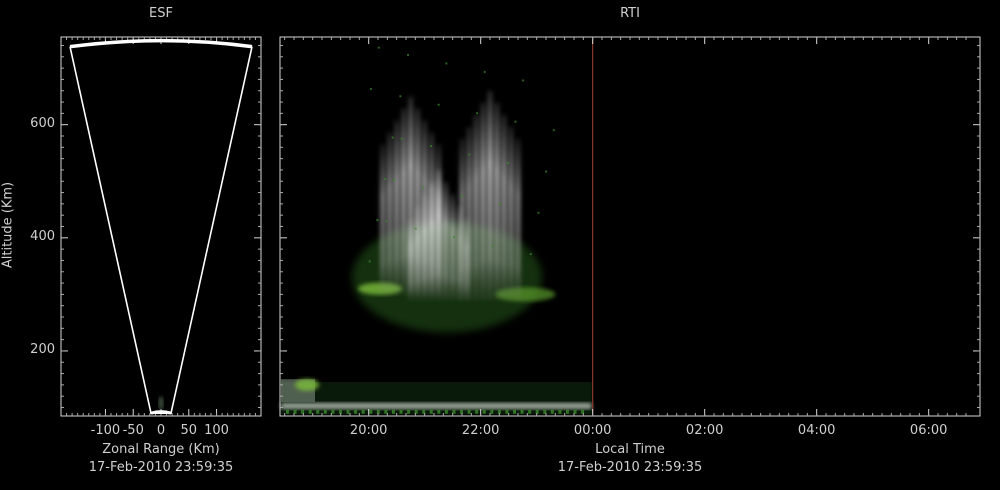  I want to click on rti-x-tick-label: 02:00, so click(704, 430).